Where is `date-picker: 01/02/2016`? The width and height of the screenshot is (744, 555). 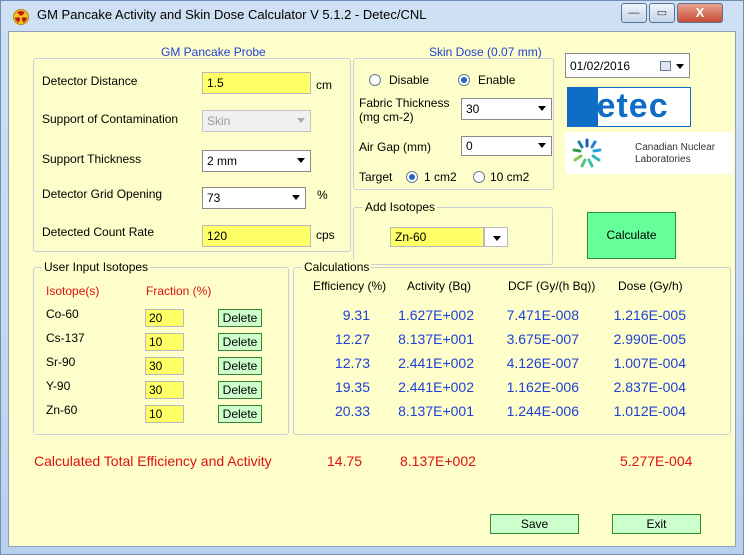 date-picker: 01/02/2016 is located at coordinates (627, 65).